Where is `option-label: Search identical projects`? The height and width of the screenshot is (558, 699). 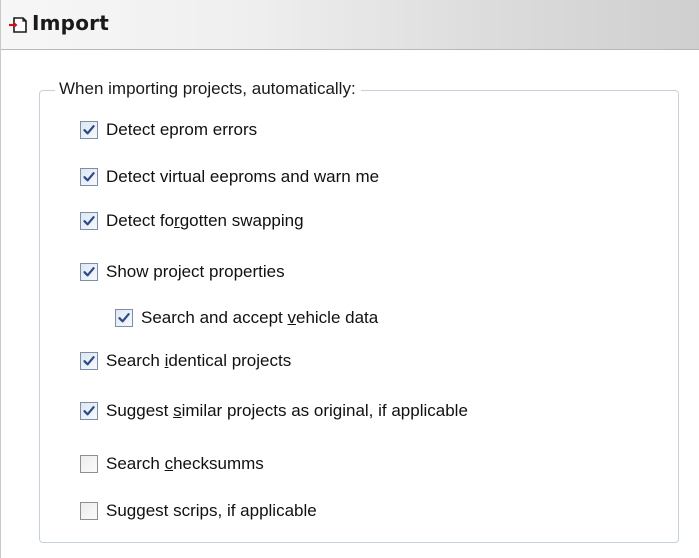
option-label: Search identical projects is located at coordinates (199, 360).